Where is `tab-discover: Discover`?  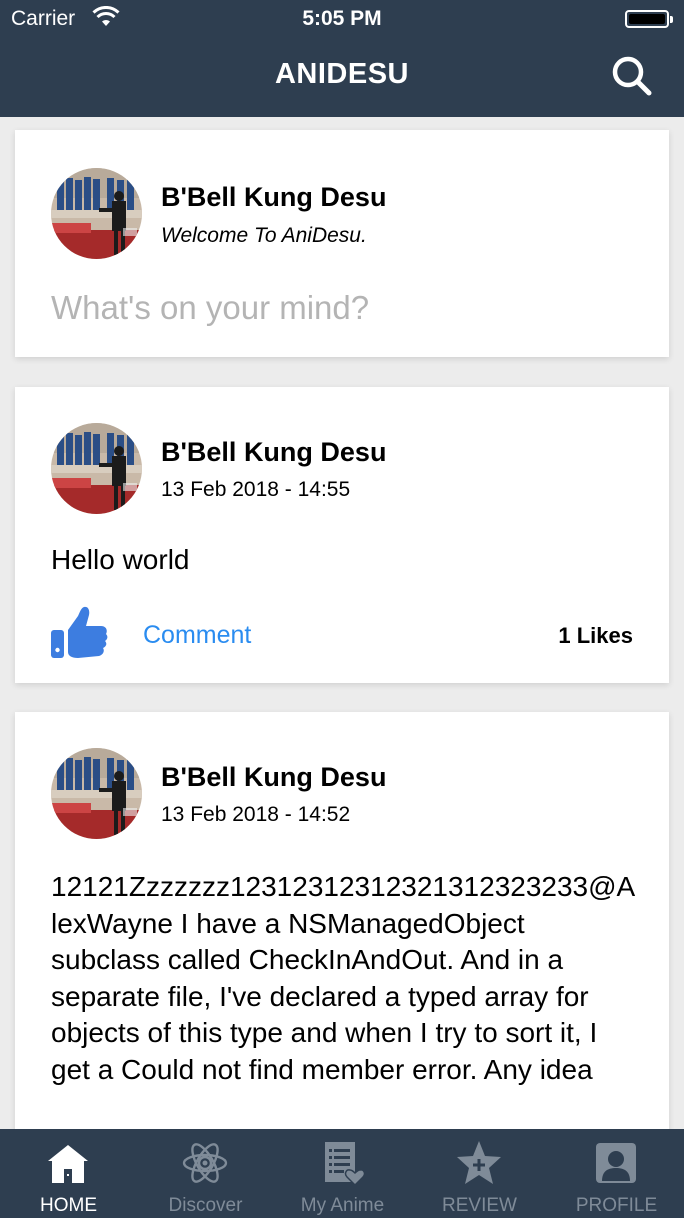 tab-discover: Discover is located at coordinates (205, 1173).